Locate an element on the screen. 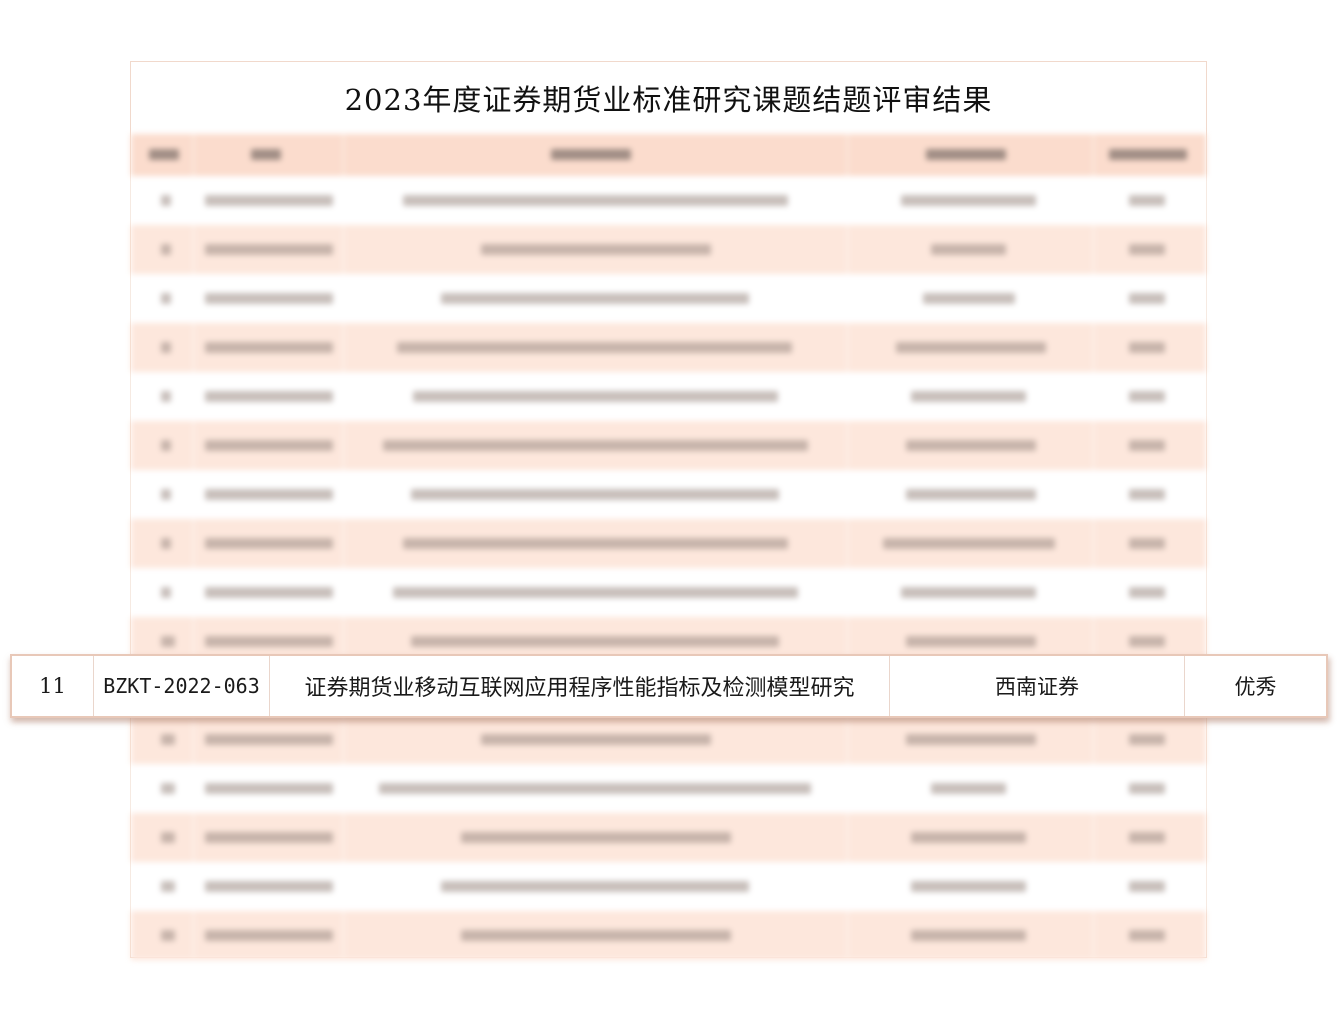  document-title: 2023年度证券期货业标准研究课题结题评审结果 is located at coordinates (668, 100).